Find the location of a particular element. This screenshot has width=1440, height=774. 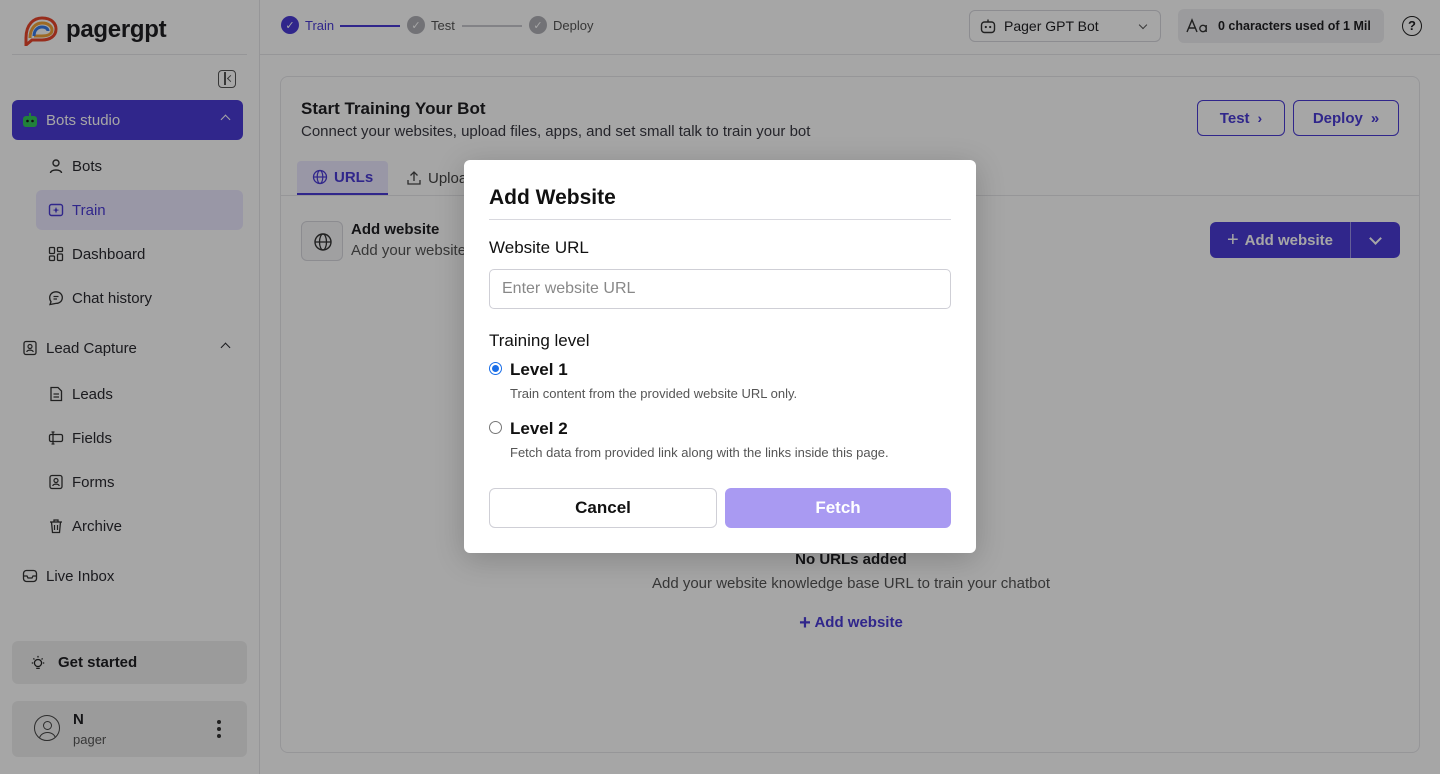

website-url-input is located at coordinates (720, 289).